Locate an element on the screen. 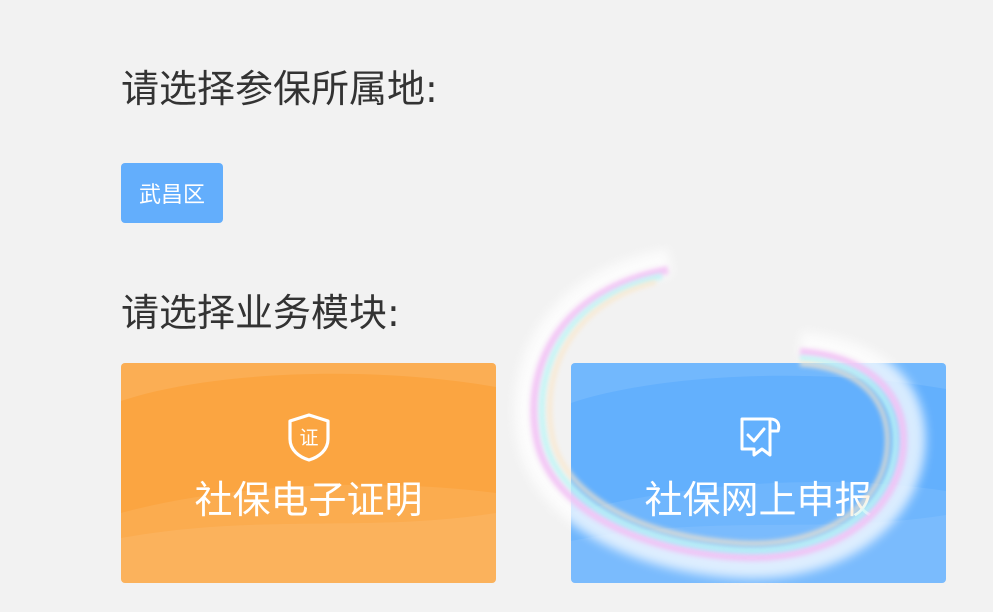 Image resolution: width=993 pixels, height=612 pixels. region-chip-label: 武昌区 is located at coordinates (171, 195).